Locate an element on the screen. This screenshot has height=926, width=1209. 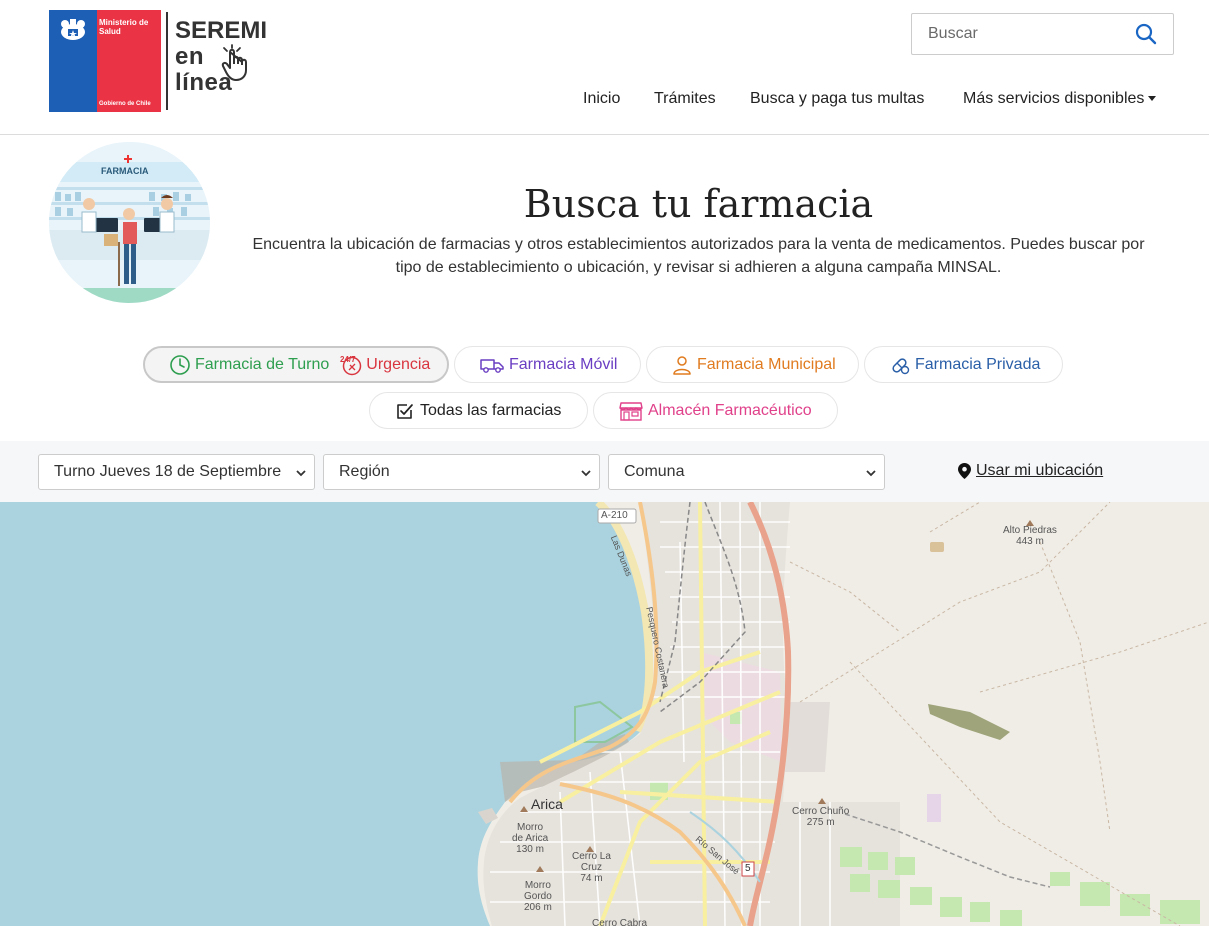
van-icon is located at coordinates (492, 365).